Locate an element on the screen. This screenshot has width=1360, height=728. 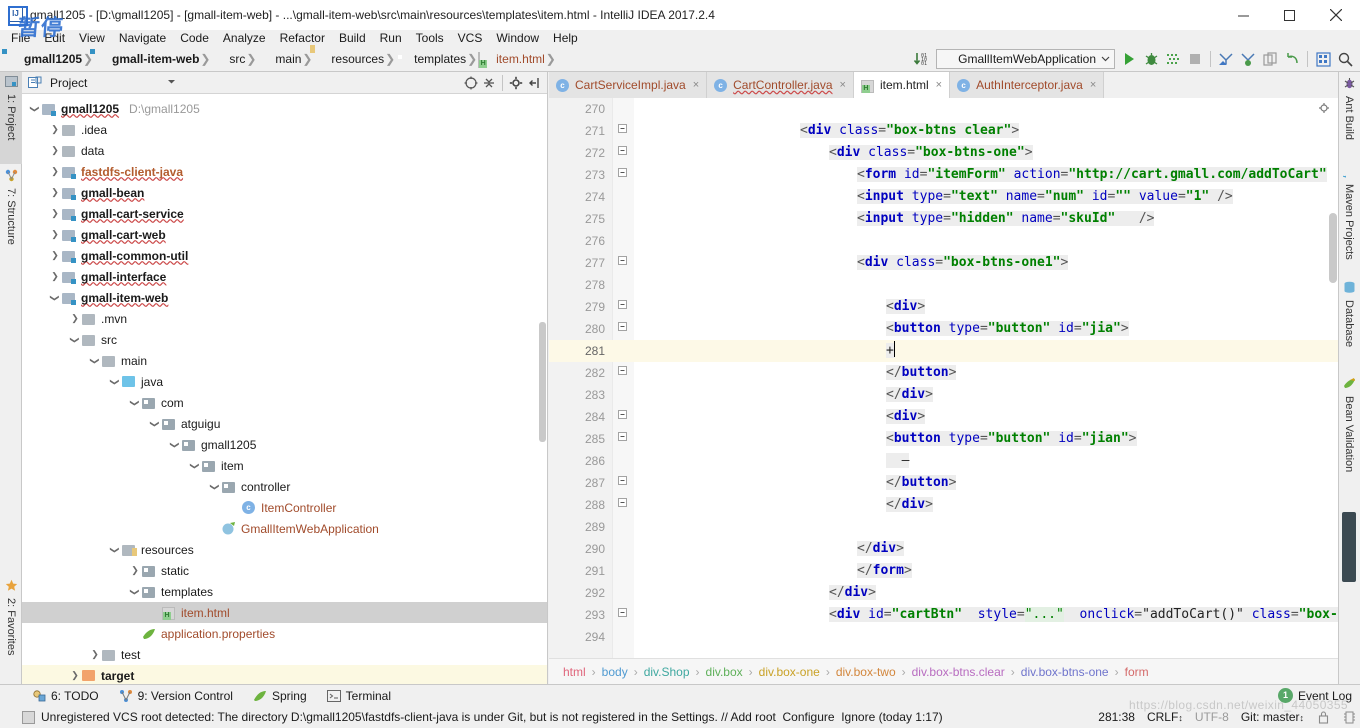
editor-breadcrumb-item: div.box-btns.clear is located at coordinates (958, 672).